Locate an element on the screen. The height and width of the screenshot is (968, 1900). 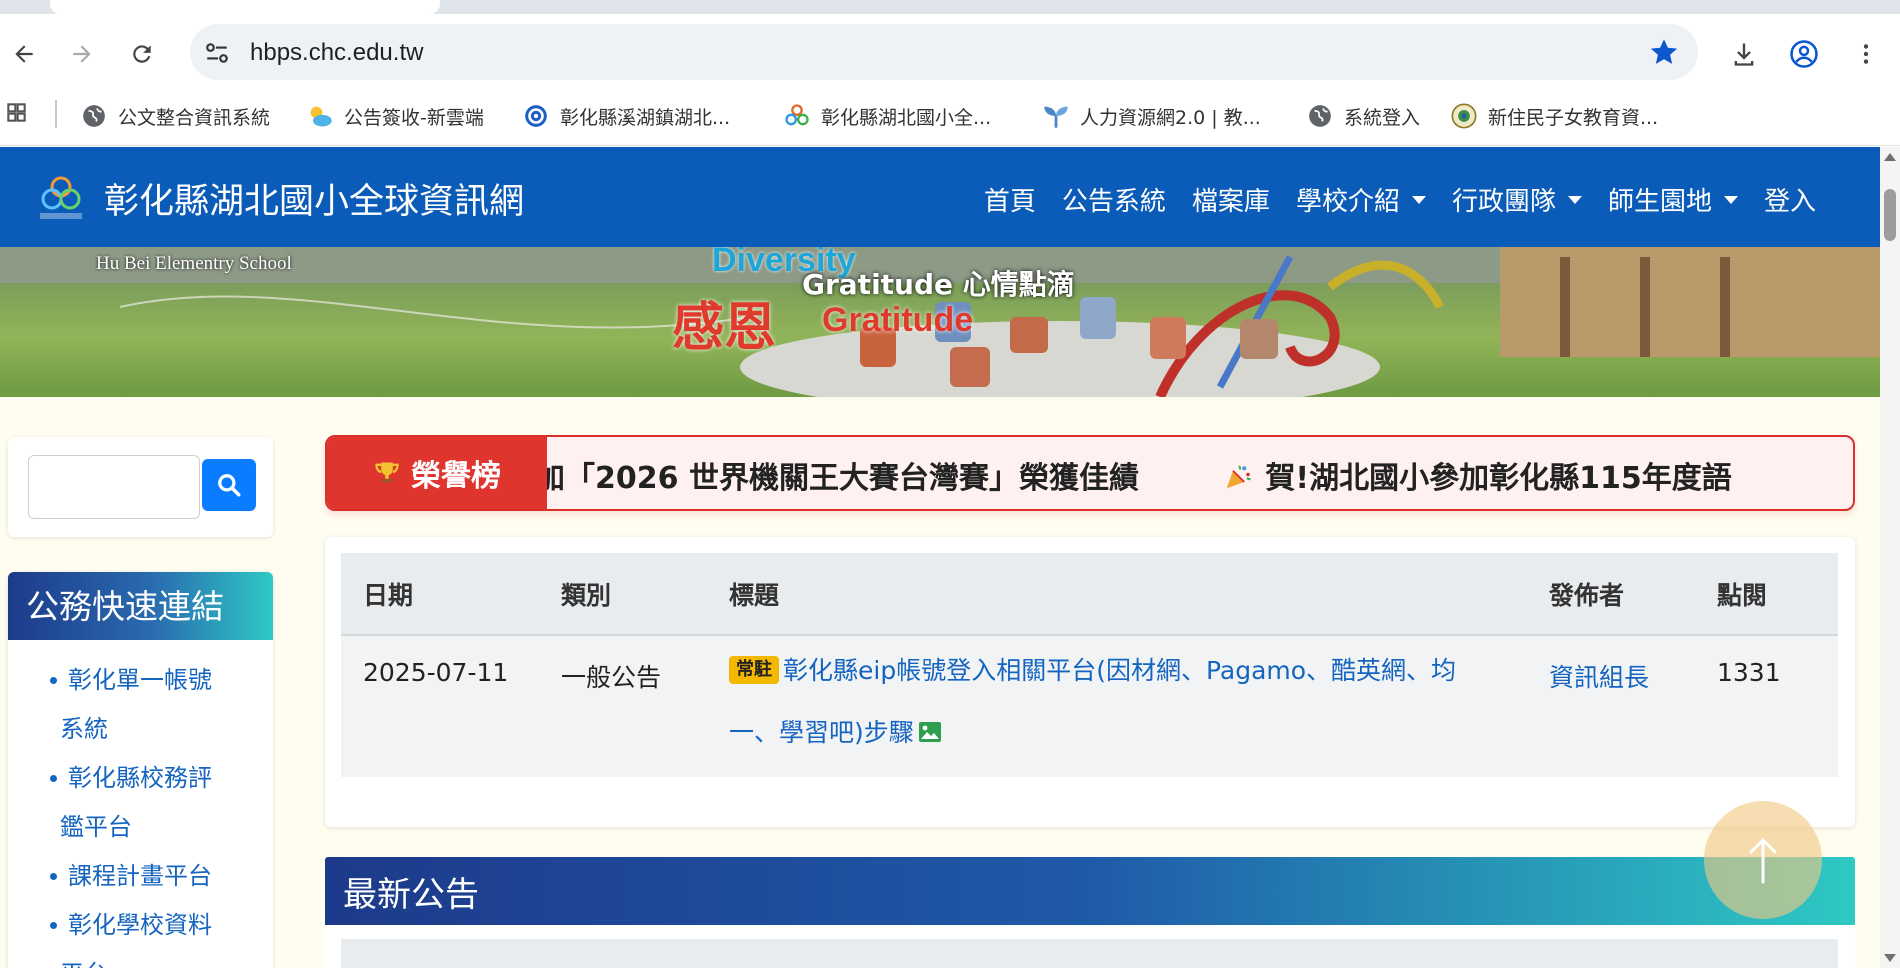
latest-news-title: 最新公告 is located at coordinates (1090, 891).